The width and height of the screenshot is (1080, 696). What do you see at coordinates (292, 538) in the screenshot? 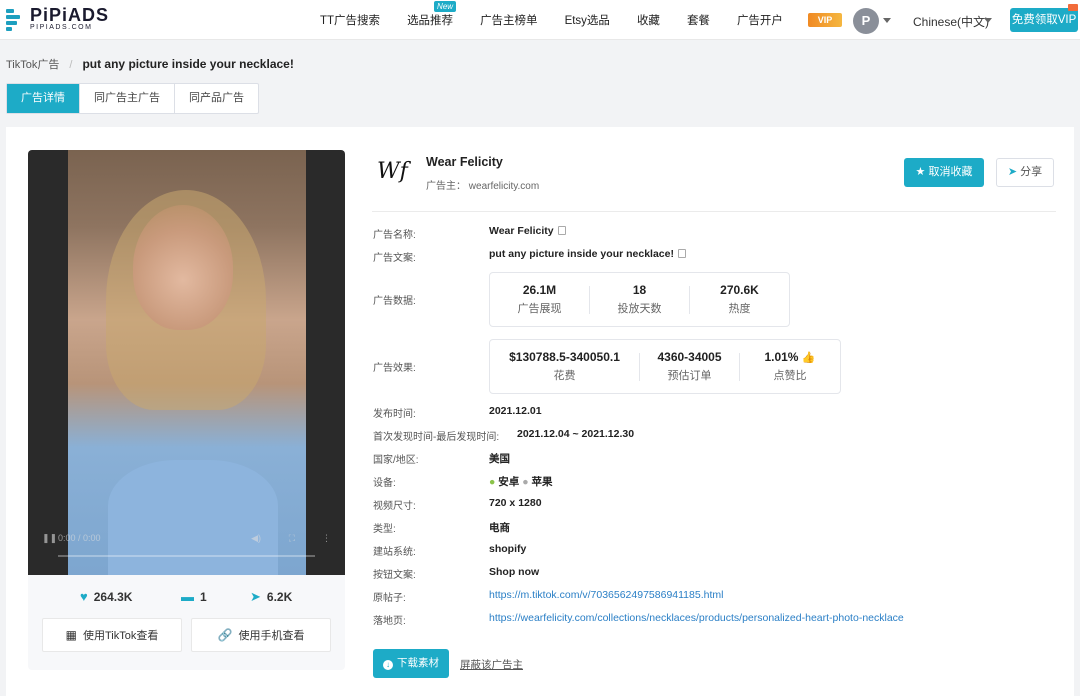
I see `fullscreen-icon: ⛶` at bounding box center [292, 538].